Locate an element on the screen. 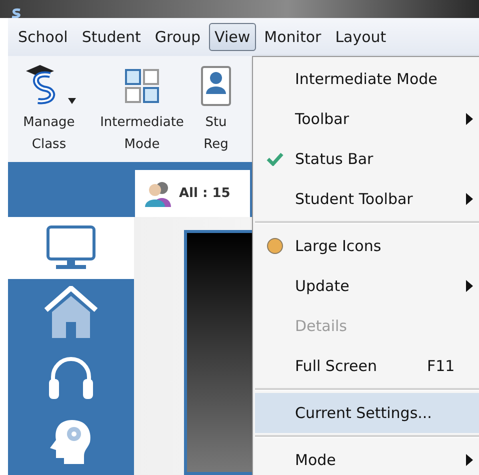 This screenshot has width=479, height=475. caret-icon is located at coordinates (72, 101).